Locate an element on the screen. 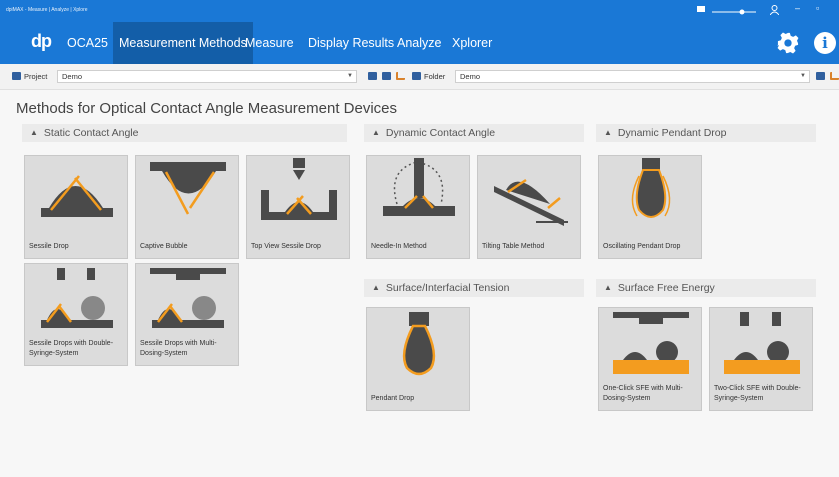  card-label: Captive Bubble is located at coordinates (164, 246).